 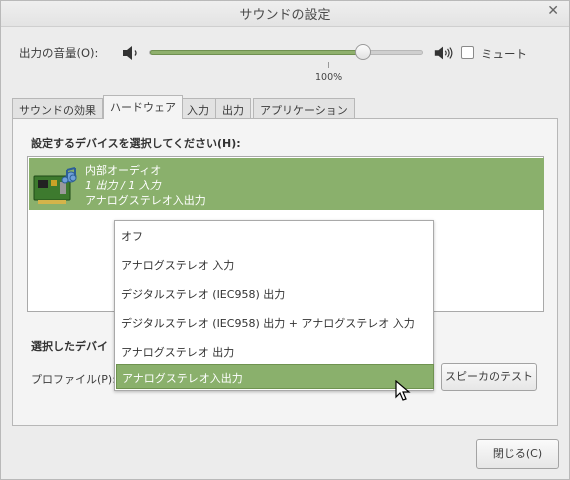 What do you see at coordinates (403, 390) in the screenshot?
I see `mouse-pointer-icon` at bounding box center [403, 390].